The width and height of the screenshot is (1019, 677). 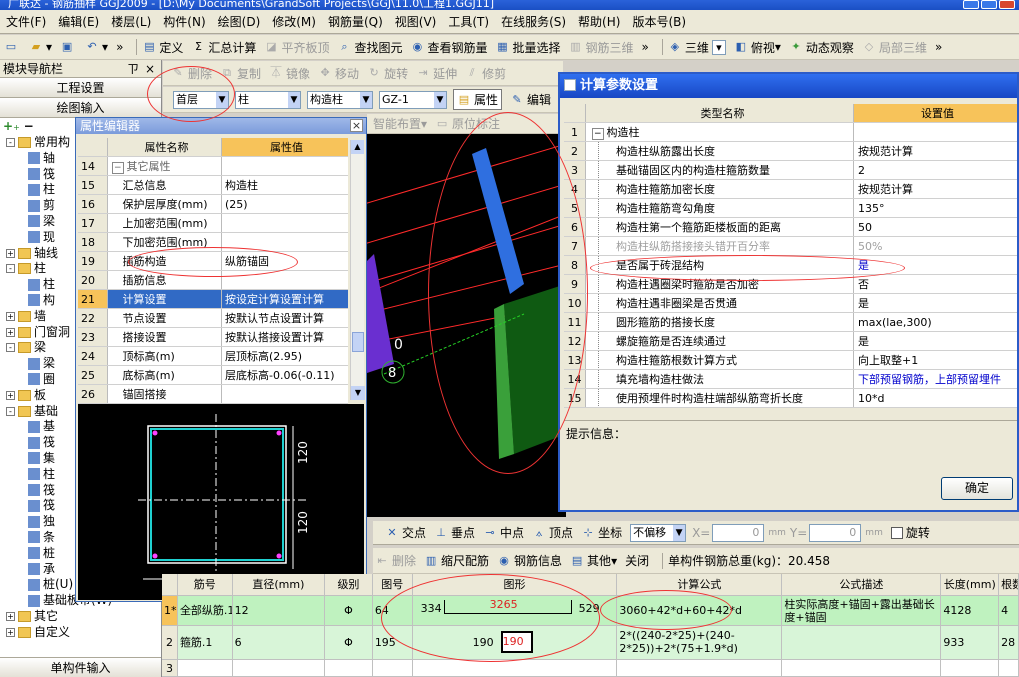 What do you see at coordinates (349, 610) in the screenshot?
I see `grade-cell: Φ` at bounding box center [349, 610].